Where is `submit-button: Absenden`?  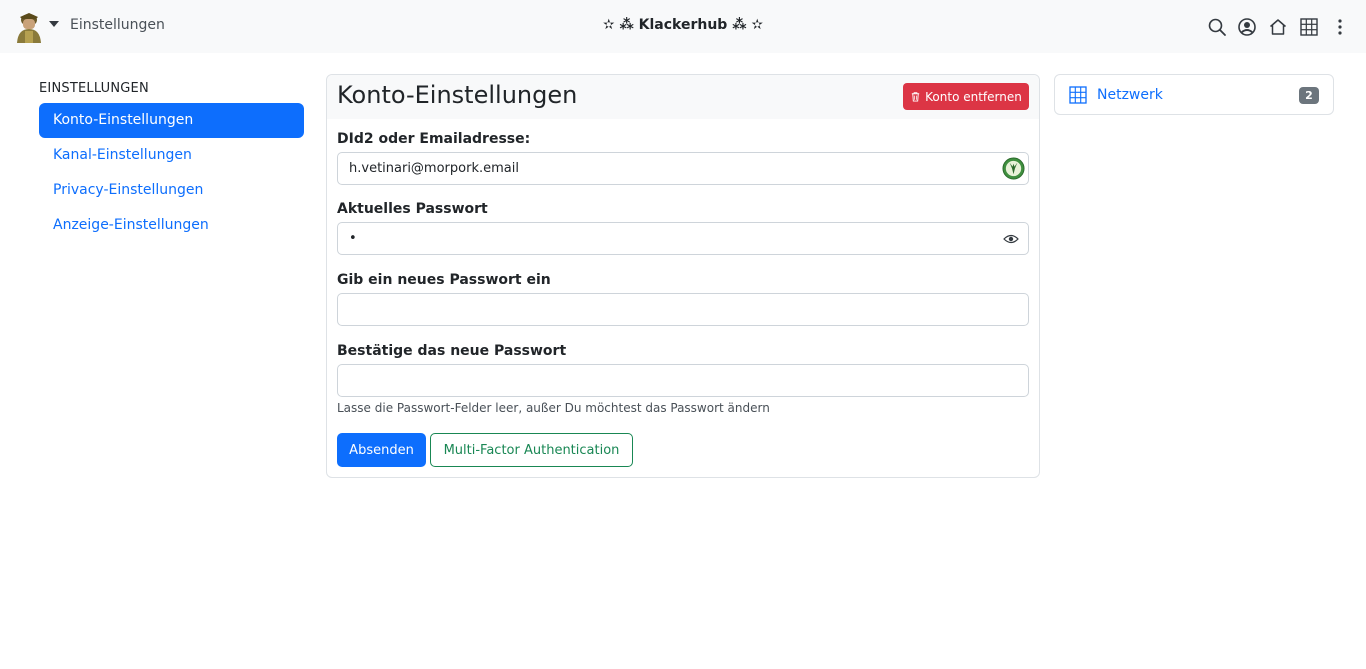
submit-button: Absenden is located at coordinates (381, 450).